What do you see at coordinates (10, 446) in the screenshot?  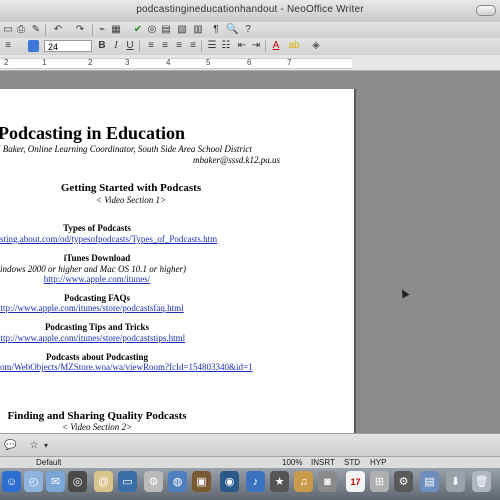 I see `callout-icon: 💬` at bounding box center [10, 446].